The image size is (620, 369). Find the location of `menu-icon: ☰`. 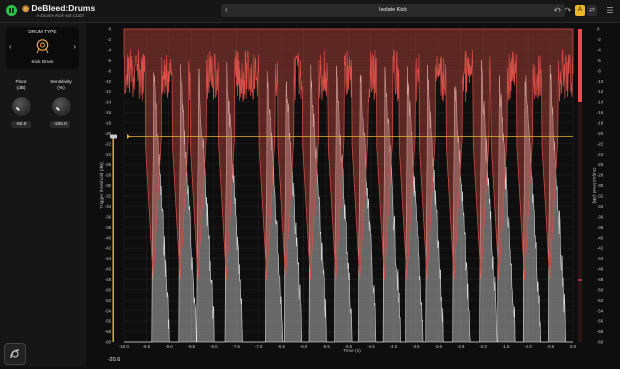

menu-icon: ☰ is located at coordinates (610, 10).